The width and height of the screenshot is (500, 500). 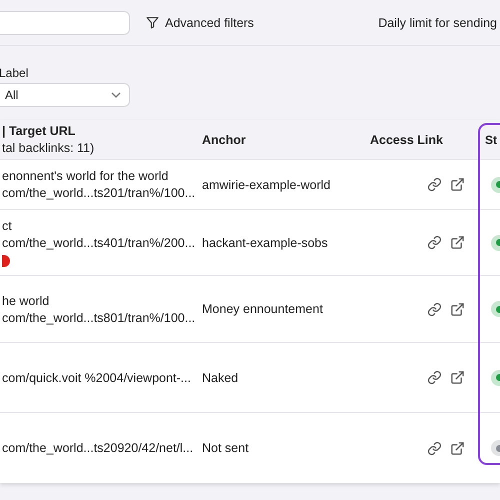 I want to click on column-header: Access Link, so click(x=406, y=139).